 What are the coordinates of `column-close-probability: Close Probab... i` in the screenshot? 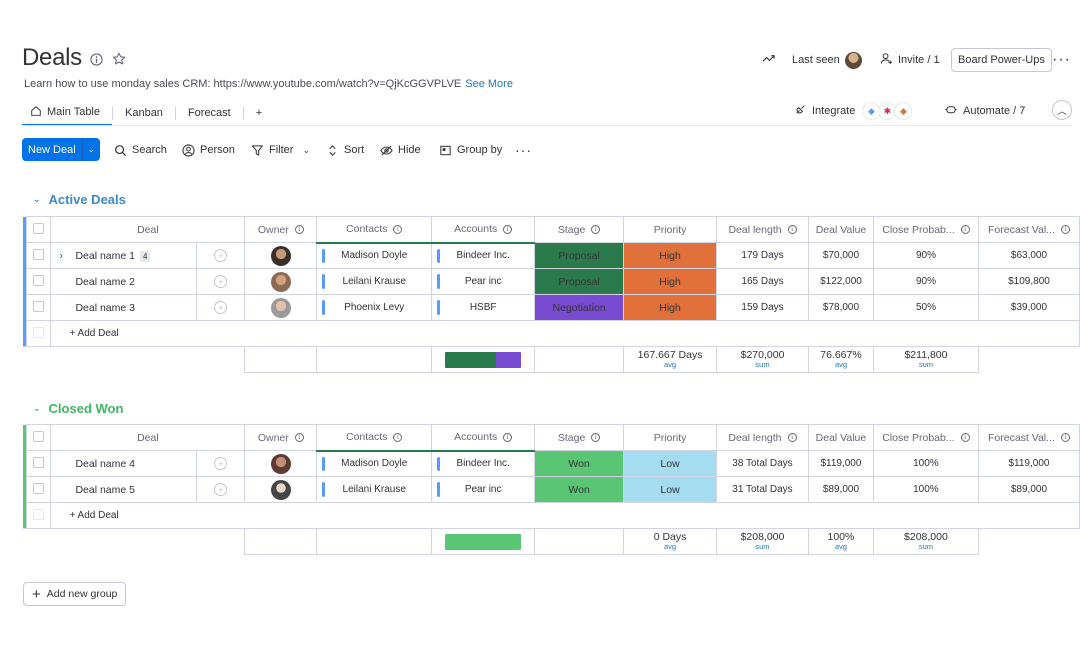 It's located at (925, 437).